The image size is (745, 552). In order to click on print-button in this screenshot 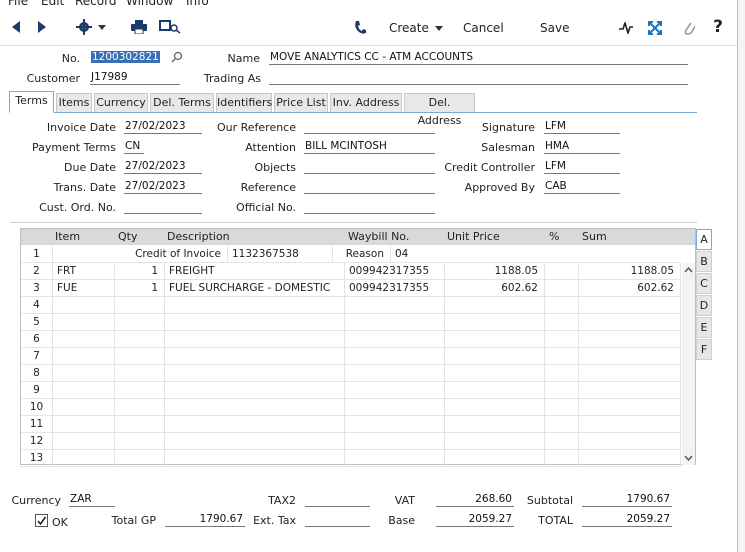, I will do `click(139, 27)`.